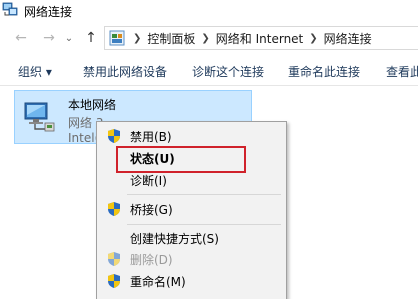 This screenshot has height=299, width=418. Describe the element at coordinates (158, 281) in the screenshot. I see `menu-item-label: 重命名(M)` at that location.